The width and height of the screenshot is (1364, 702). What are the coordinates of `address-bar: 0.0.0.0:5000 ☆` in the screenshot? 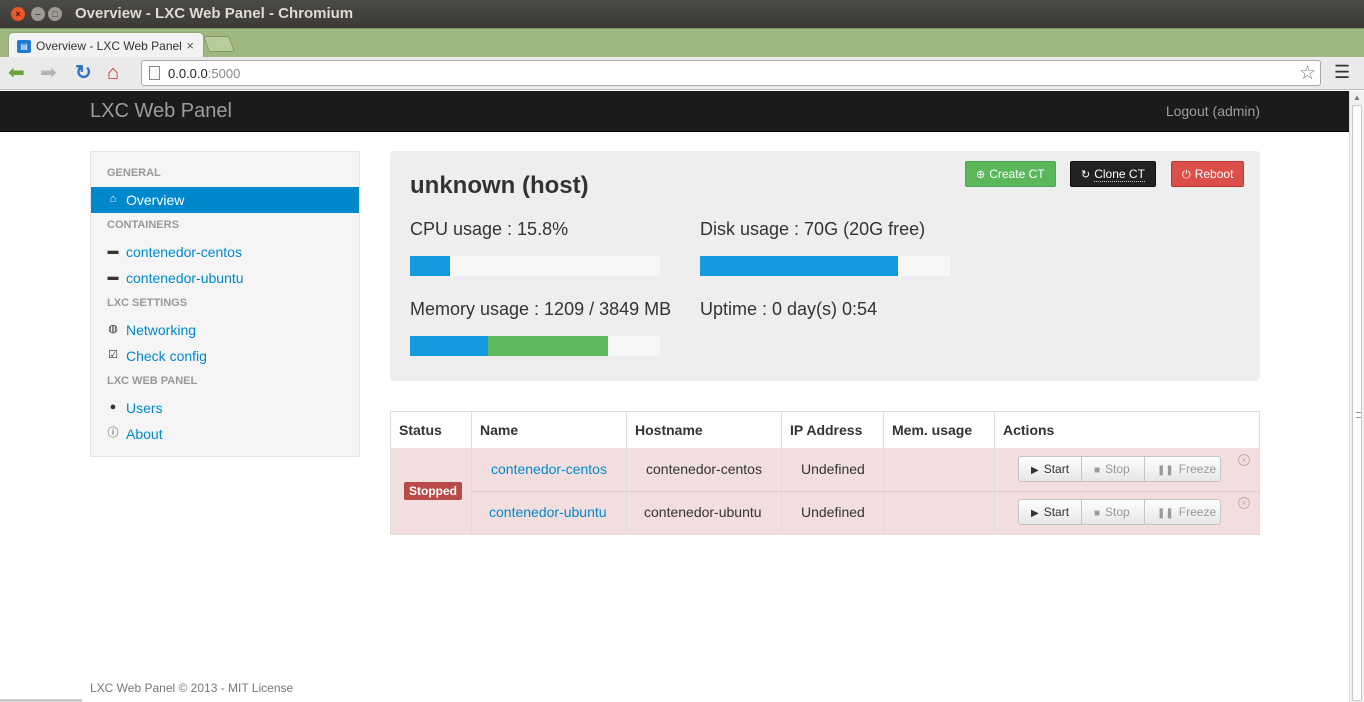 It's located at (731, 73).